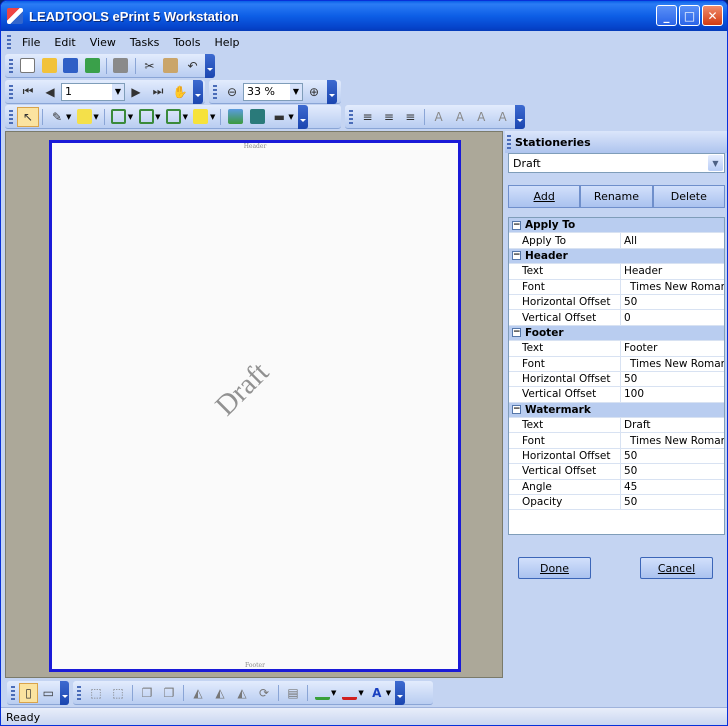  I want to click on fill-color-icon, so click(322, 693).